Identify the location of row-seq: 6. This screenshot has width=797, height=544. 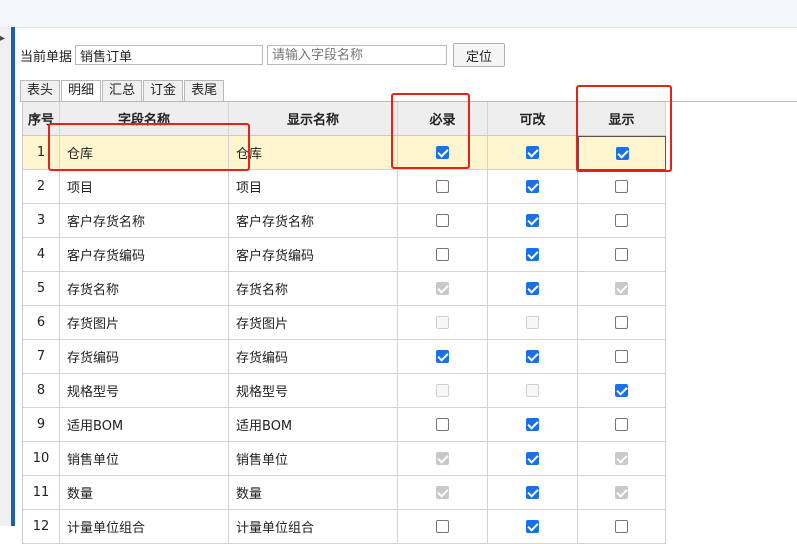
(41, 323).